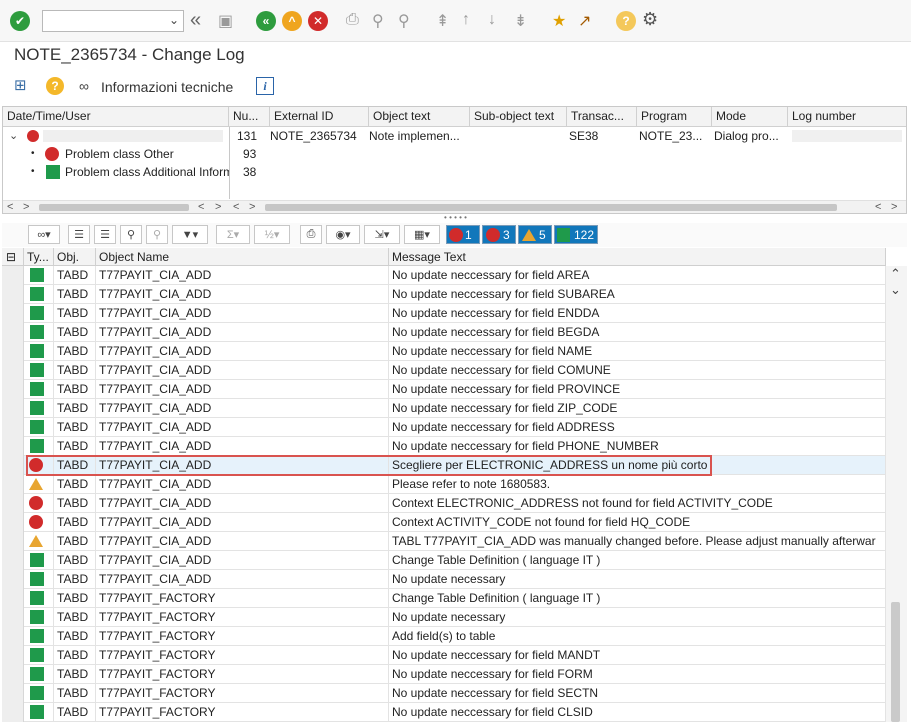  Describe the element at coordinates (895, 274) in the screenshot. I see `scroll-up-icon: ⌃` at that location.